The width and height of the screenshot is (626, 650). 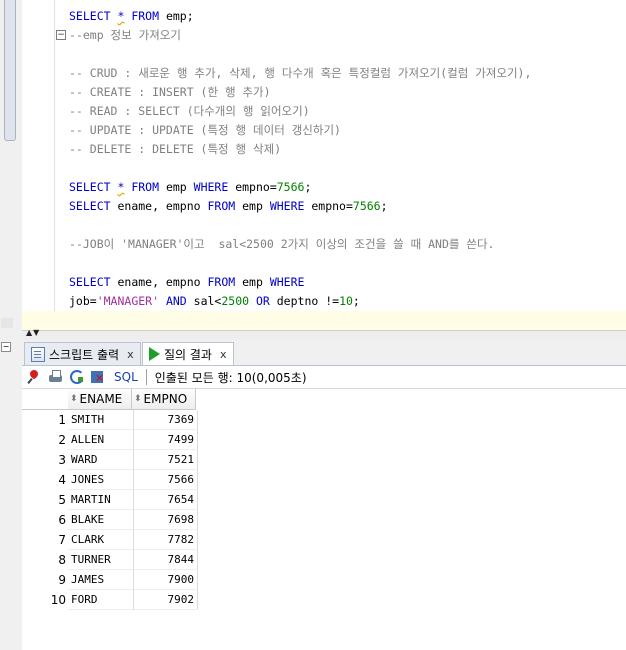 I want to click on refresh-icon, so click(x=77, y=377).